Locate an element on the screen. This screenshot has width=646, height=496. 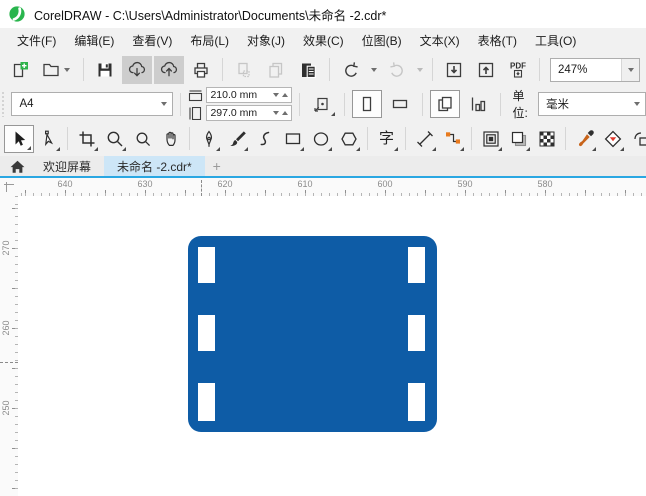
curve-tool is located at coordinates (264, 139).